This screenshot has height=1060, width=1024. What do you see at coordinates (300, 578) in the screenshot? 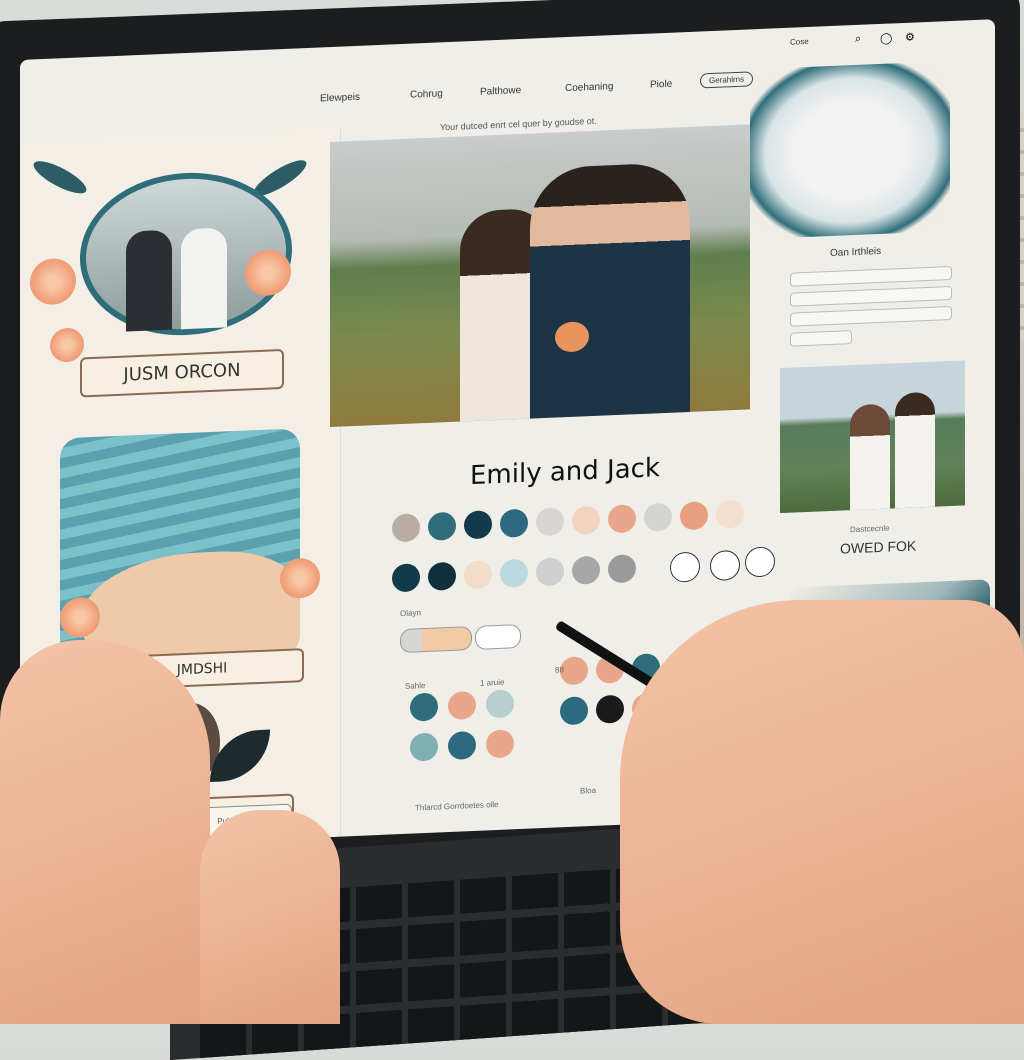
I see `flower-ornament` at bounding box center [300, 578].